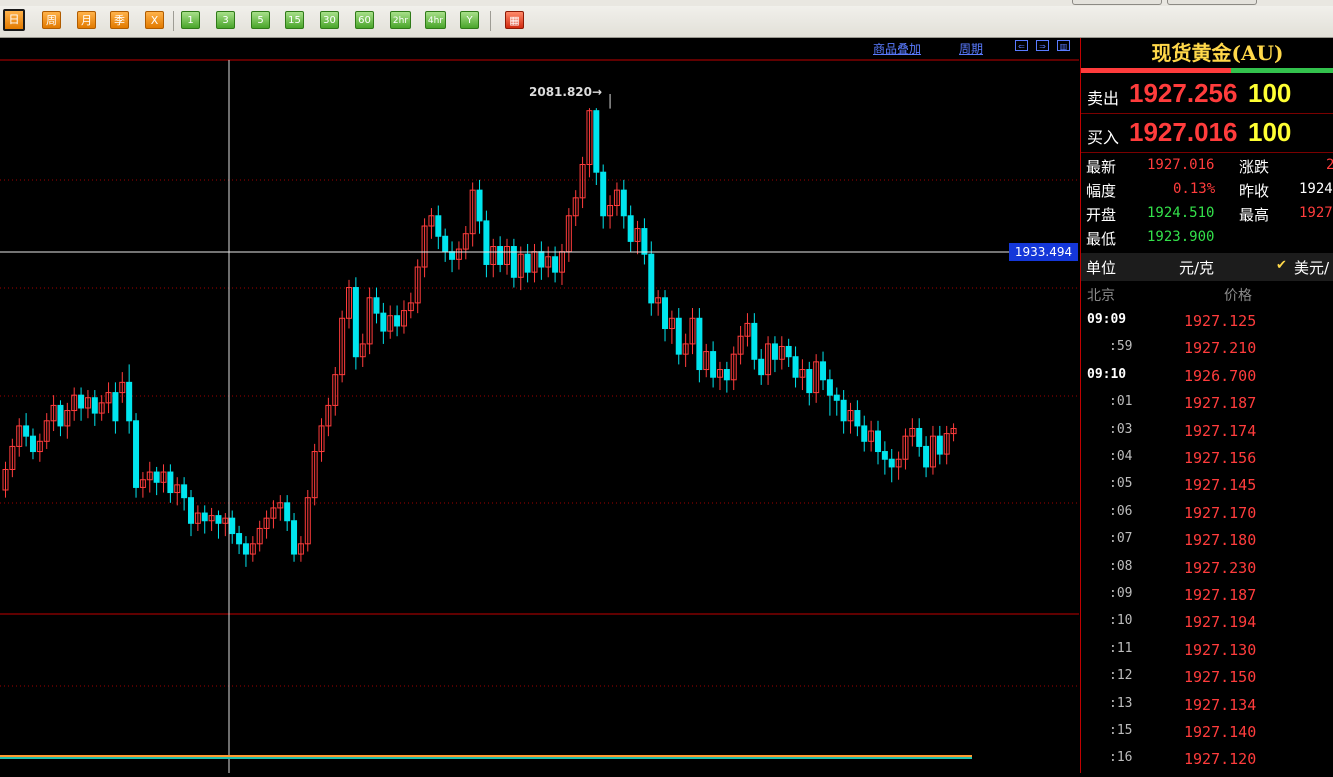 Image resolution: width=1333 pixels, height=777 pixels. Describe the element at coordinates (1220, 512) in the screenshot. I see `tick-price: 1927.170` at that location.